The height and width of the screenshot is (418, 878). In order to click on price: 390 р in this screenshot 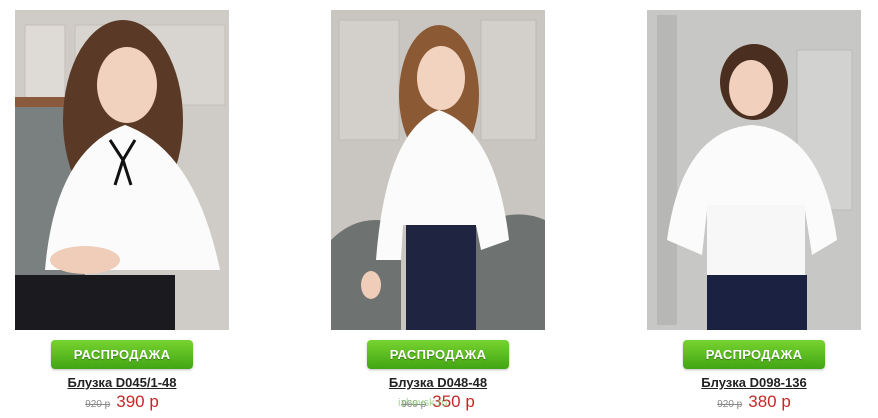, I will do `click(137, 401)`.